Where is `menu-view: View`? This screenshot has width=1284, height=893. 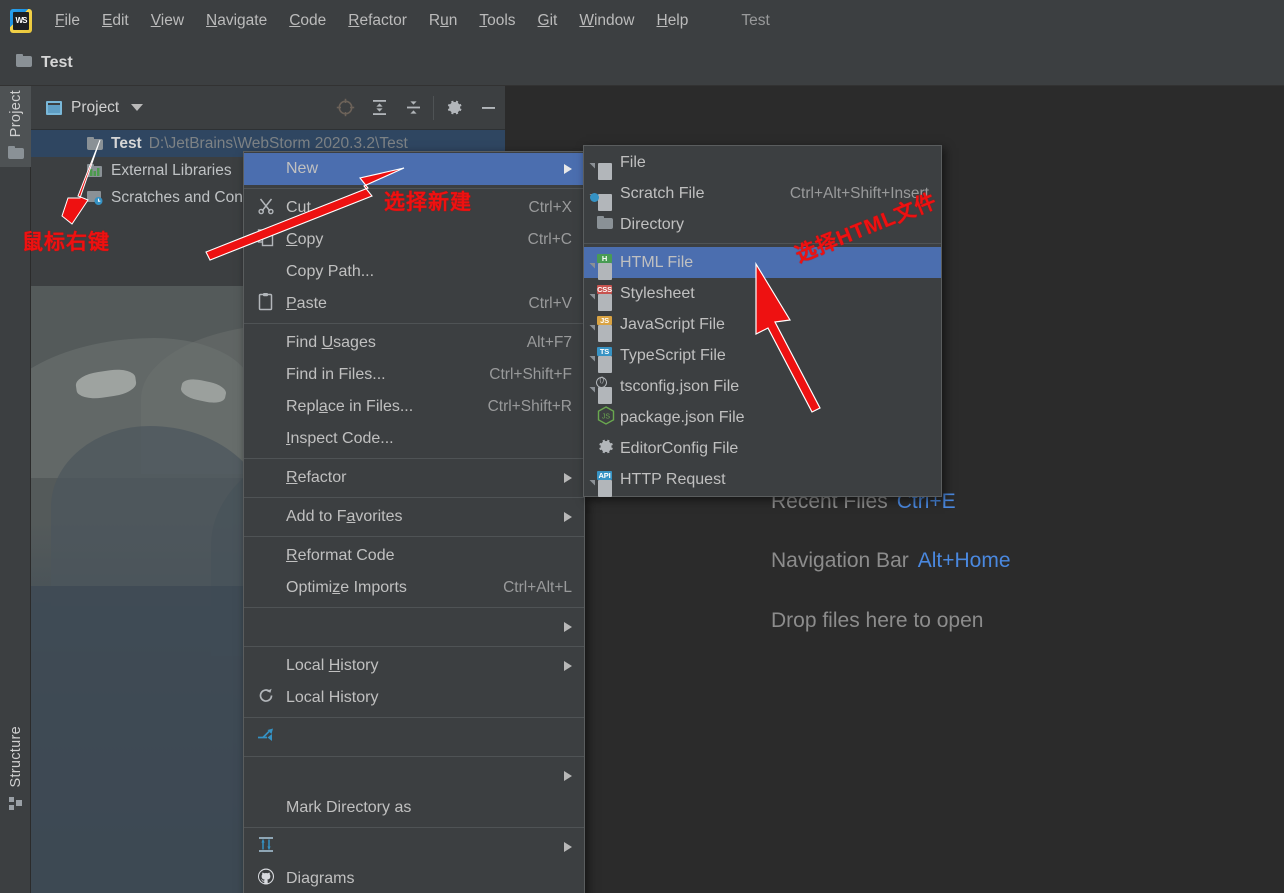
menu-view: View is located at coordinates (167, 21).